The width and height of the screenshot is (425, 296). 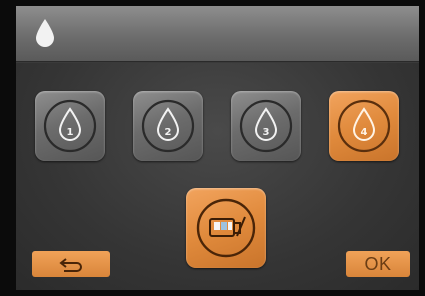 I want to click on return-arrow-icon, so click(x=70, y=265).